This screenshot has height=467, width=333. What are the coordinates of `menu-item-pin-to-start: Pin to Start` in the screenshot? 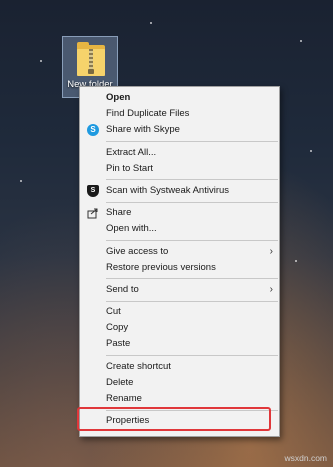 It's located at (179, 169).